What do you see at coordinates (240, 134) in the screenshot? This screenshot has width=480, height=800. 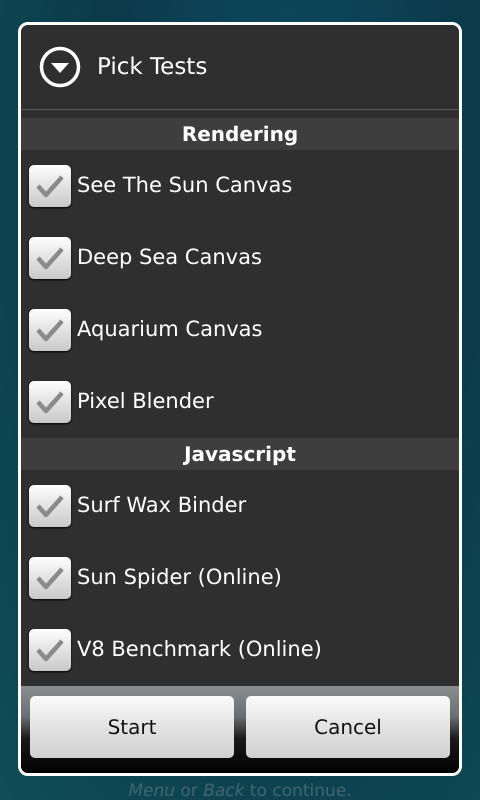 I see `section-header: Rendering` at bounding box center [240, 134].